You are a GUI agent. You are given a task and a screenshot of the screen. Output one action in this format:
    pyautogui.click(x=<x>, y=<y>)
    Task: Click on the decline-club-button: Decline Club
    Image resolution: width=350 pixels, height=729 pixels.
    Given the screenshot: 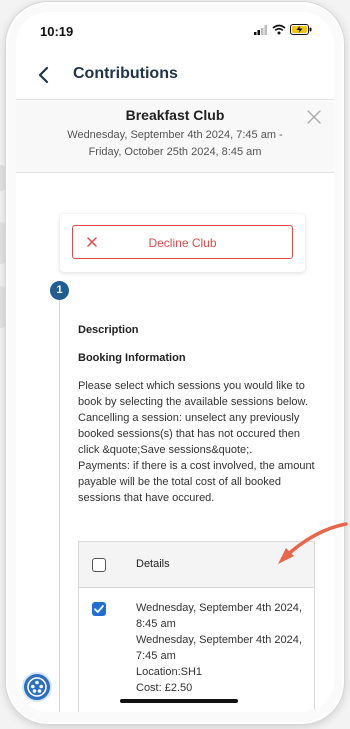 What is the action you would take?
    pyautogui.click(x=182, y=242)
    